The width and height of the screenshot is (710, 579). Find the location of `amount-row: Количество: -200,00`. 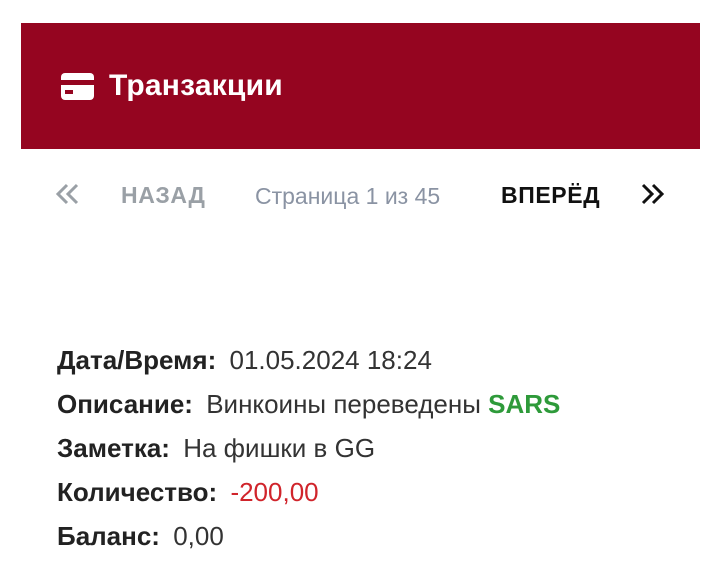

amount-row: Количество: -200,00 is located at coordinates (377, 492).